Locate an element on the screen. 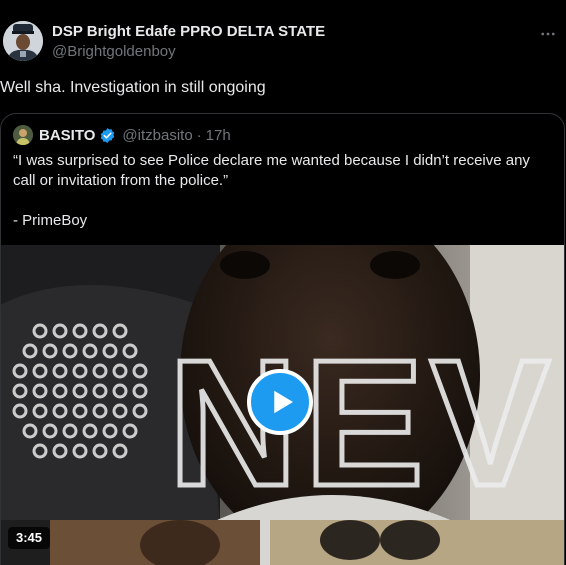 The image size is (566, 565). quoted-author-avatar is located at coordinates (23, 135).